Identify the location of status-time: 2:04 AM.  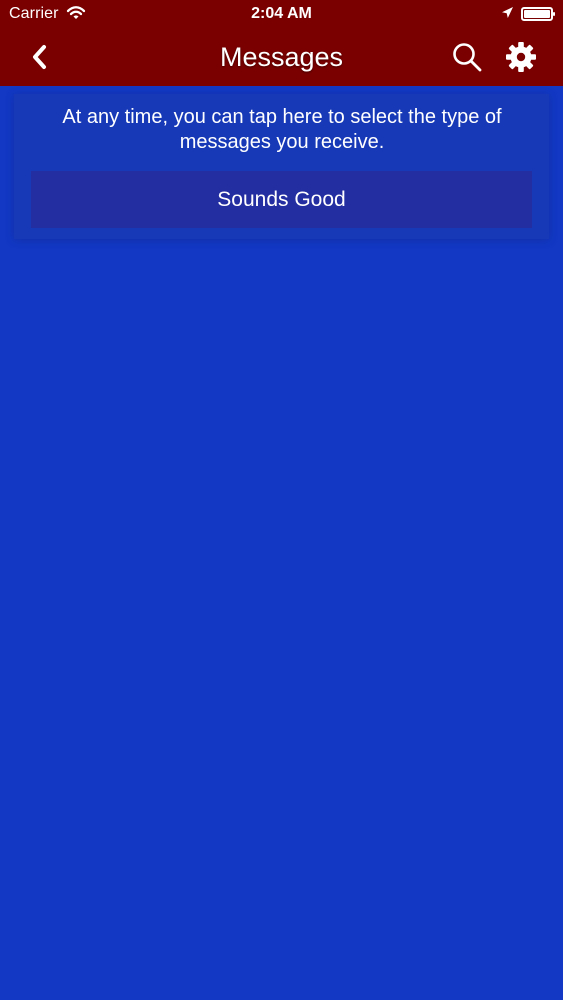
(281, 13).